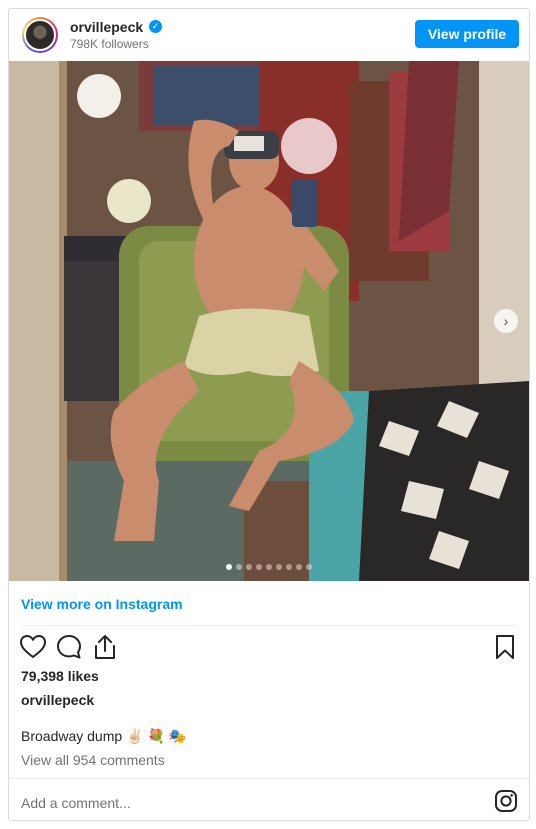 Image resolution: width=536 pixels, height=829 pixels. I want to click on view-more-link: View more on Instagram, so click(102, 604).